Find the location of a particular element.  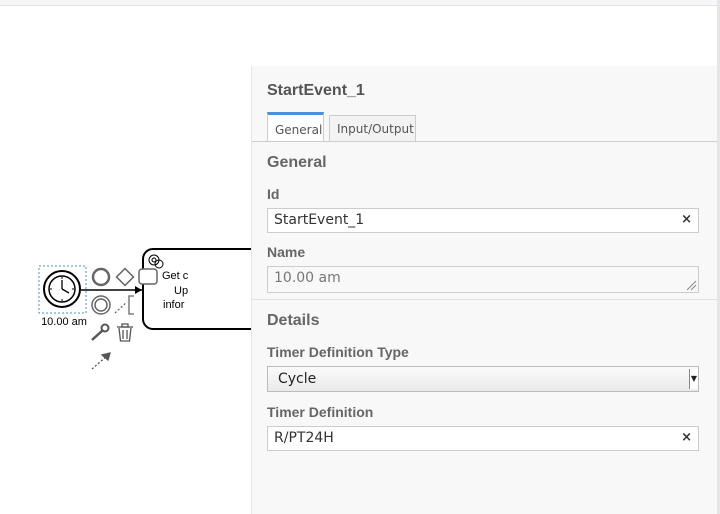

section-divider is located at coordinates (485, 299).